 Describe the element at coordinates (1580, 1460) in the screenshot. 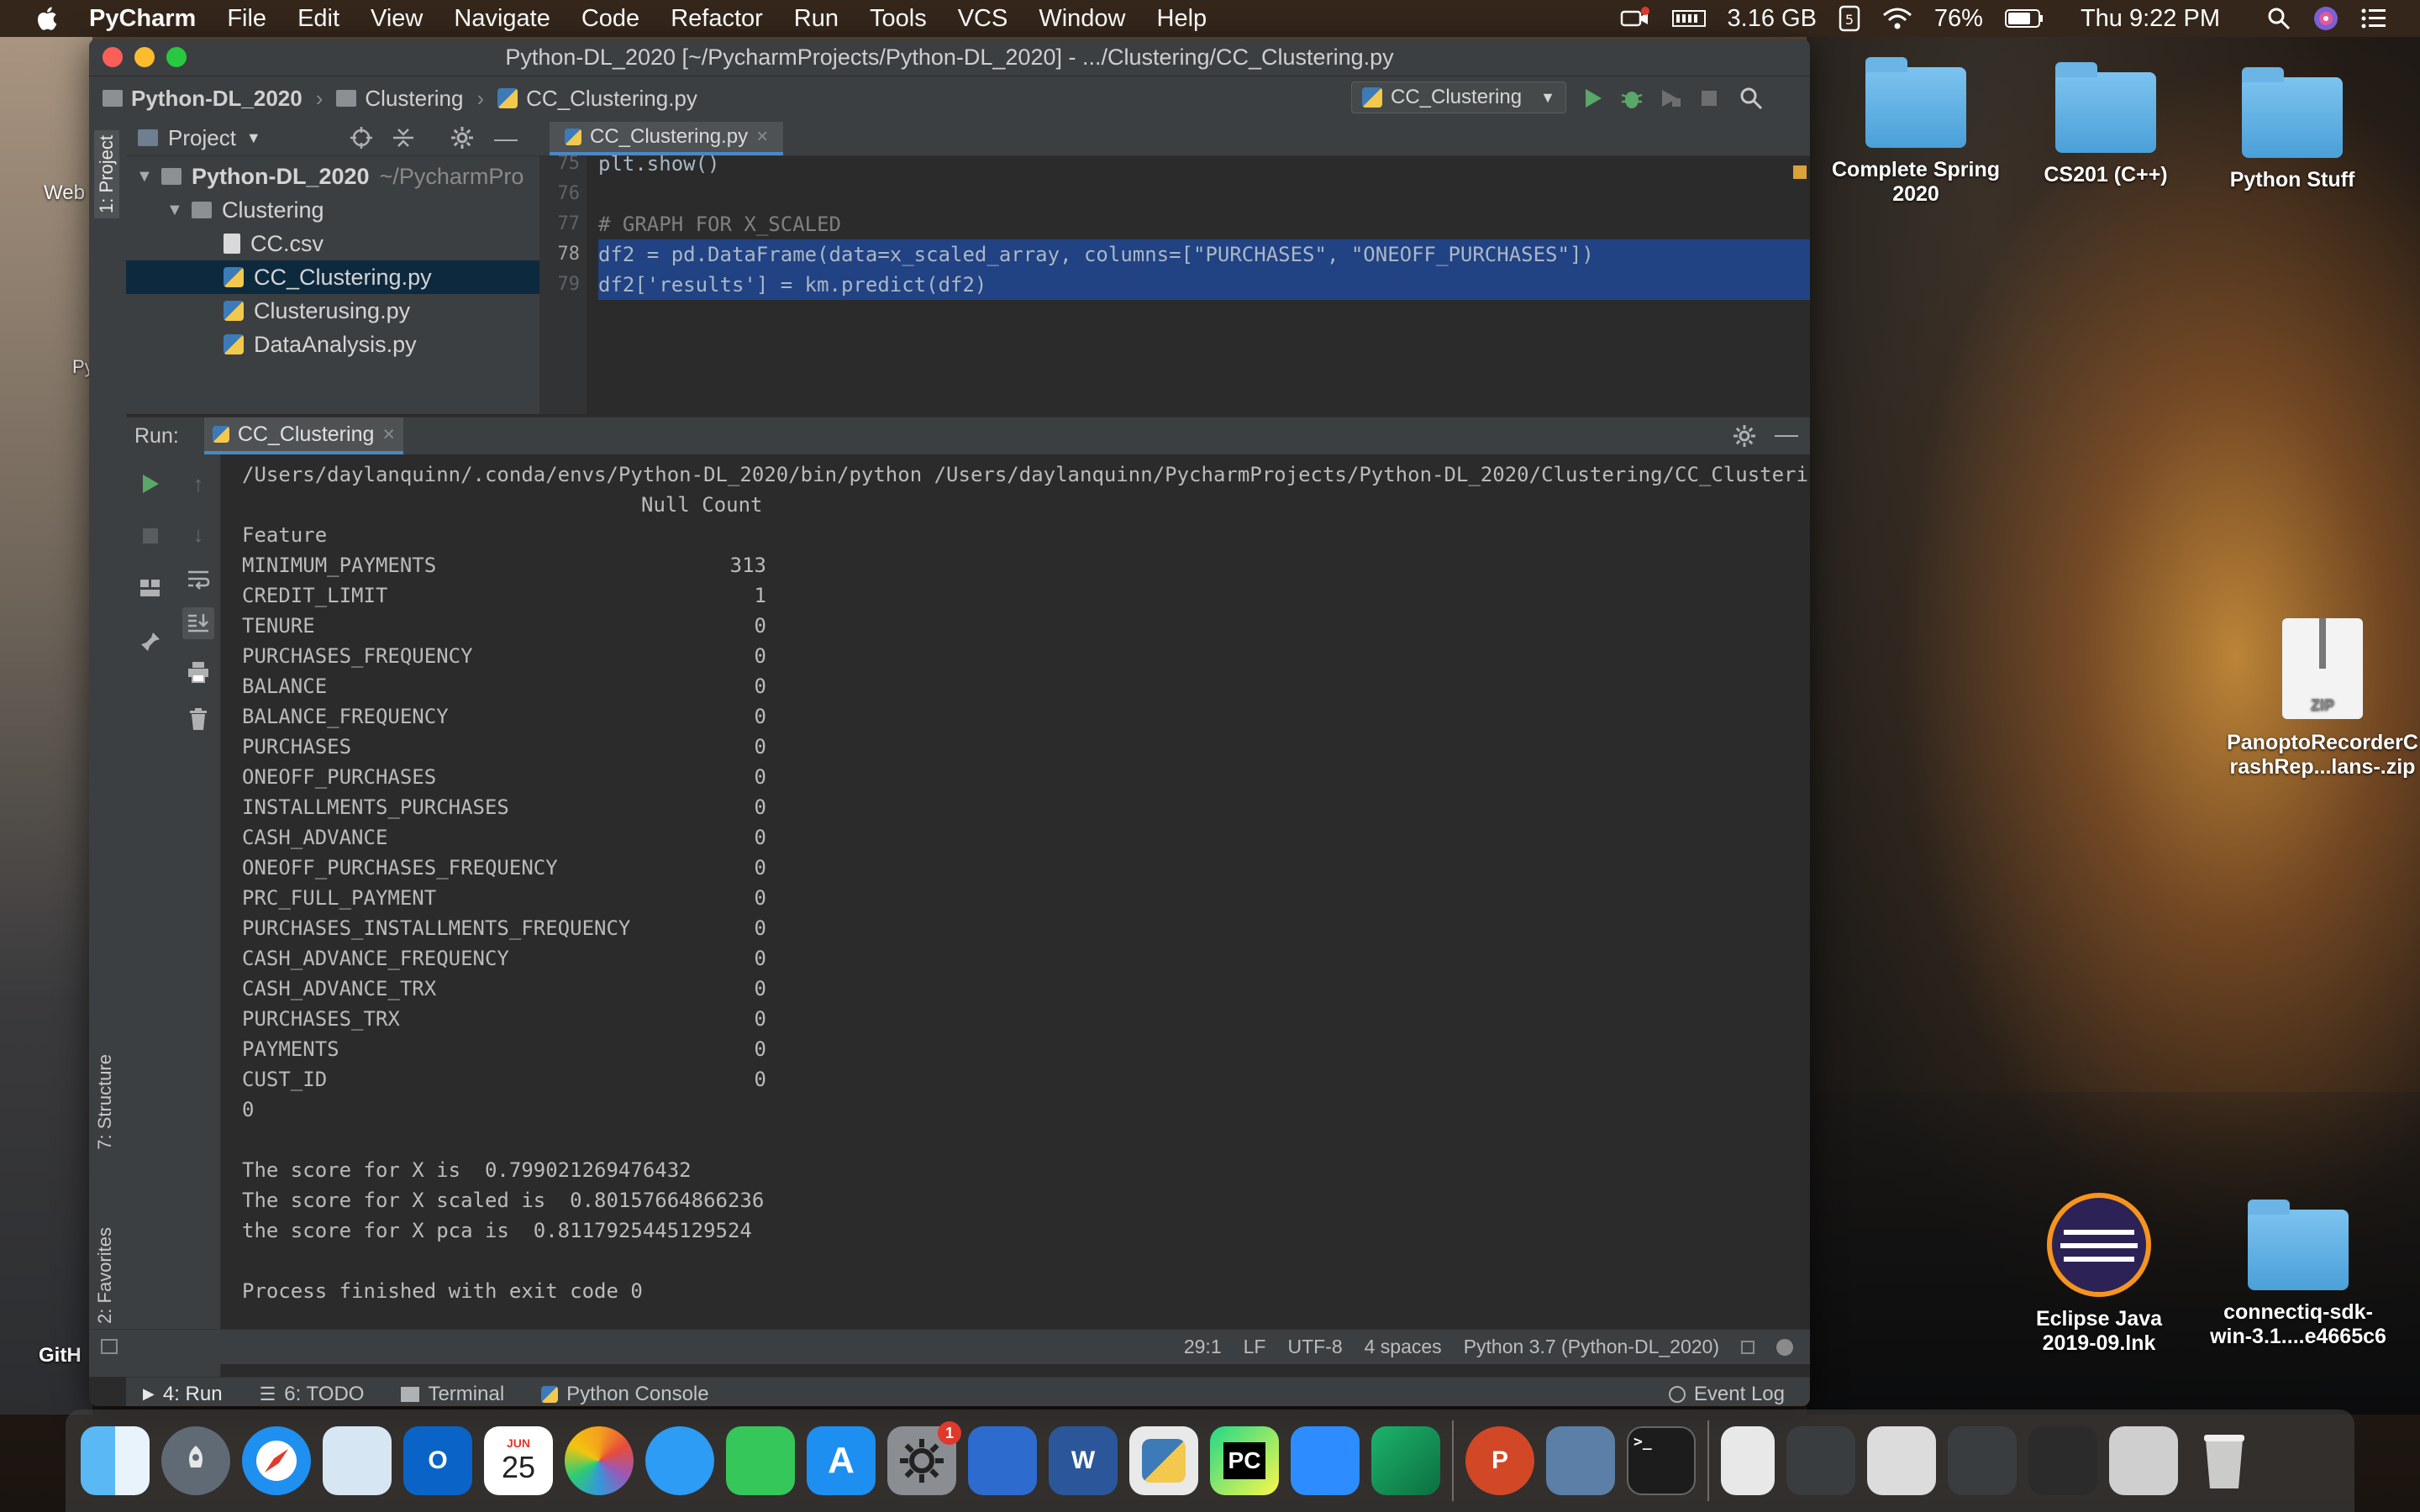

I see `dock-image-capture` at that location.